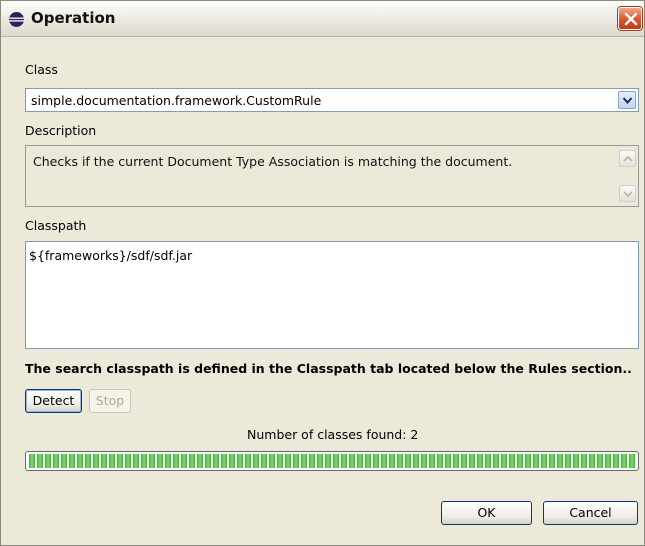 This screenshot has width=645, height=546. What do you see at coordinates (73, 18) in the screenshot?
I see `window-title: Operation` at bounding box center [73, 18].